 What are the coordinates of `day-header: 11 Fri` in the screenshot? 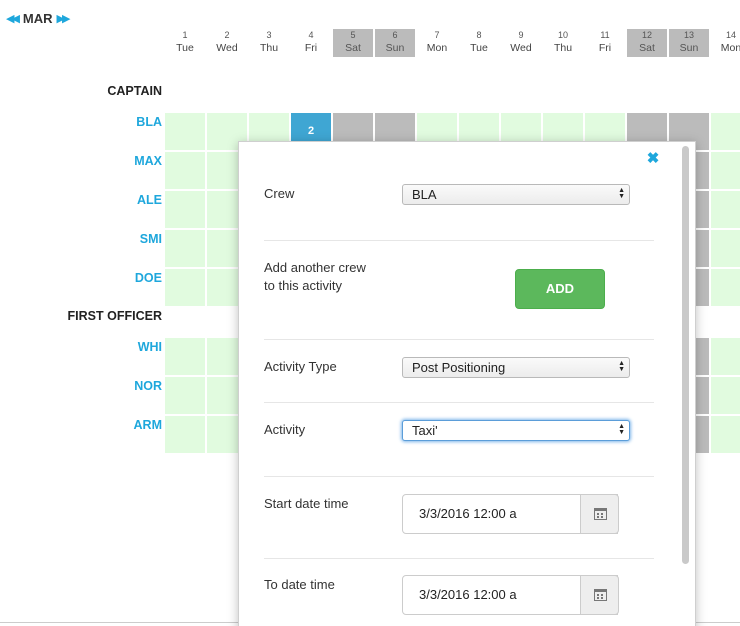 It's located at (605, 43).